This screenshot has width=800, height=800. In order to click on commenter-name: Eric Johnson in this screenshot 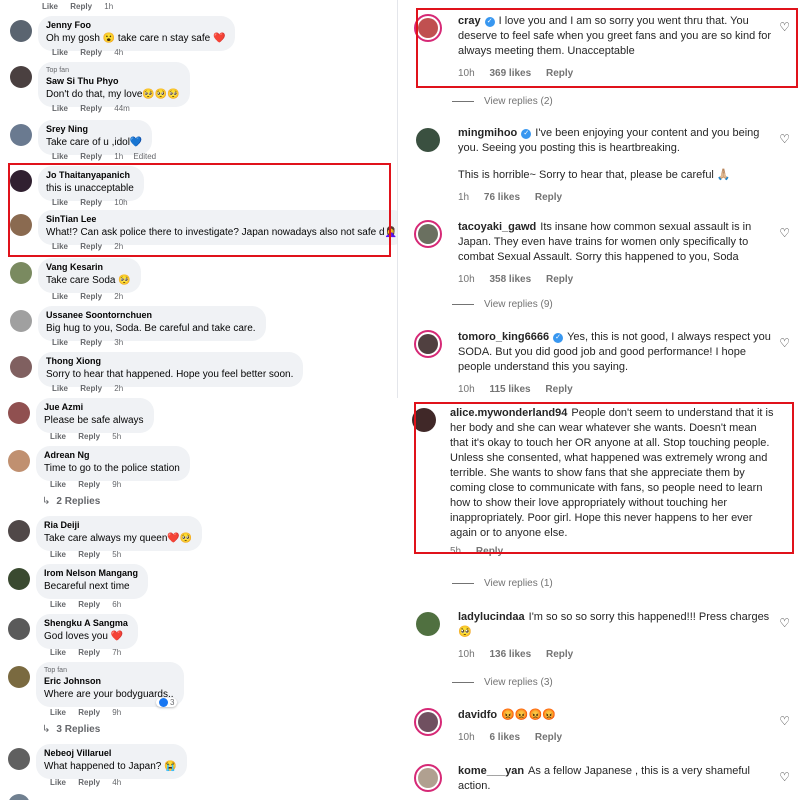, I will do `click(109, 682)`.